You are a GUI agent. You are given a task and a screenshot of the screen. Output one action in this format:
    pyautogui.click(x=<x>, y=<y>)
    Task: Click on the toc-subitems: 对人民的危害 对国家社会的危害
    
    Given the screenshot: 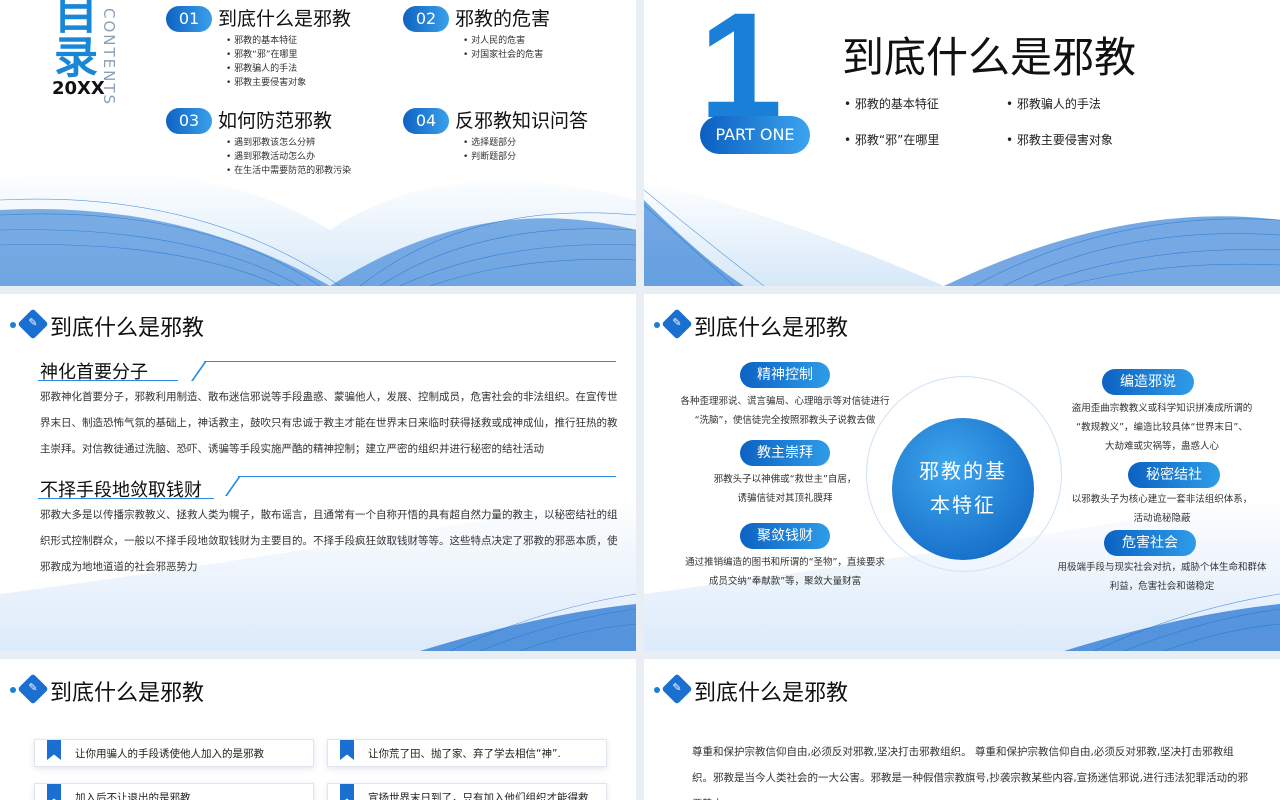 What is the action you would take?
    pyautogui.click(x=503, y=48)
    